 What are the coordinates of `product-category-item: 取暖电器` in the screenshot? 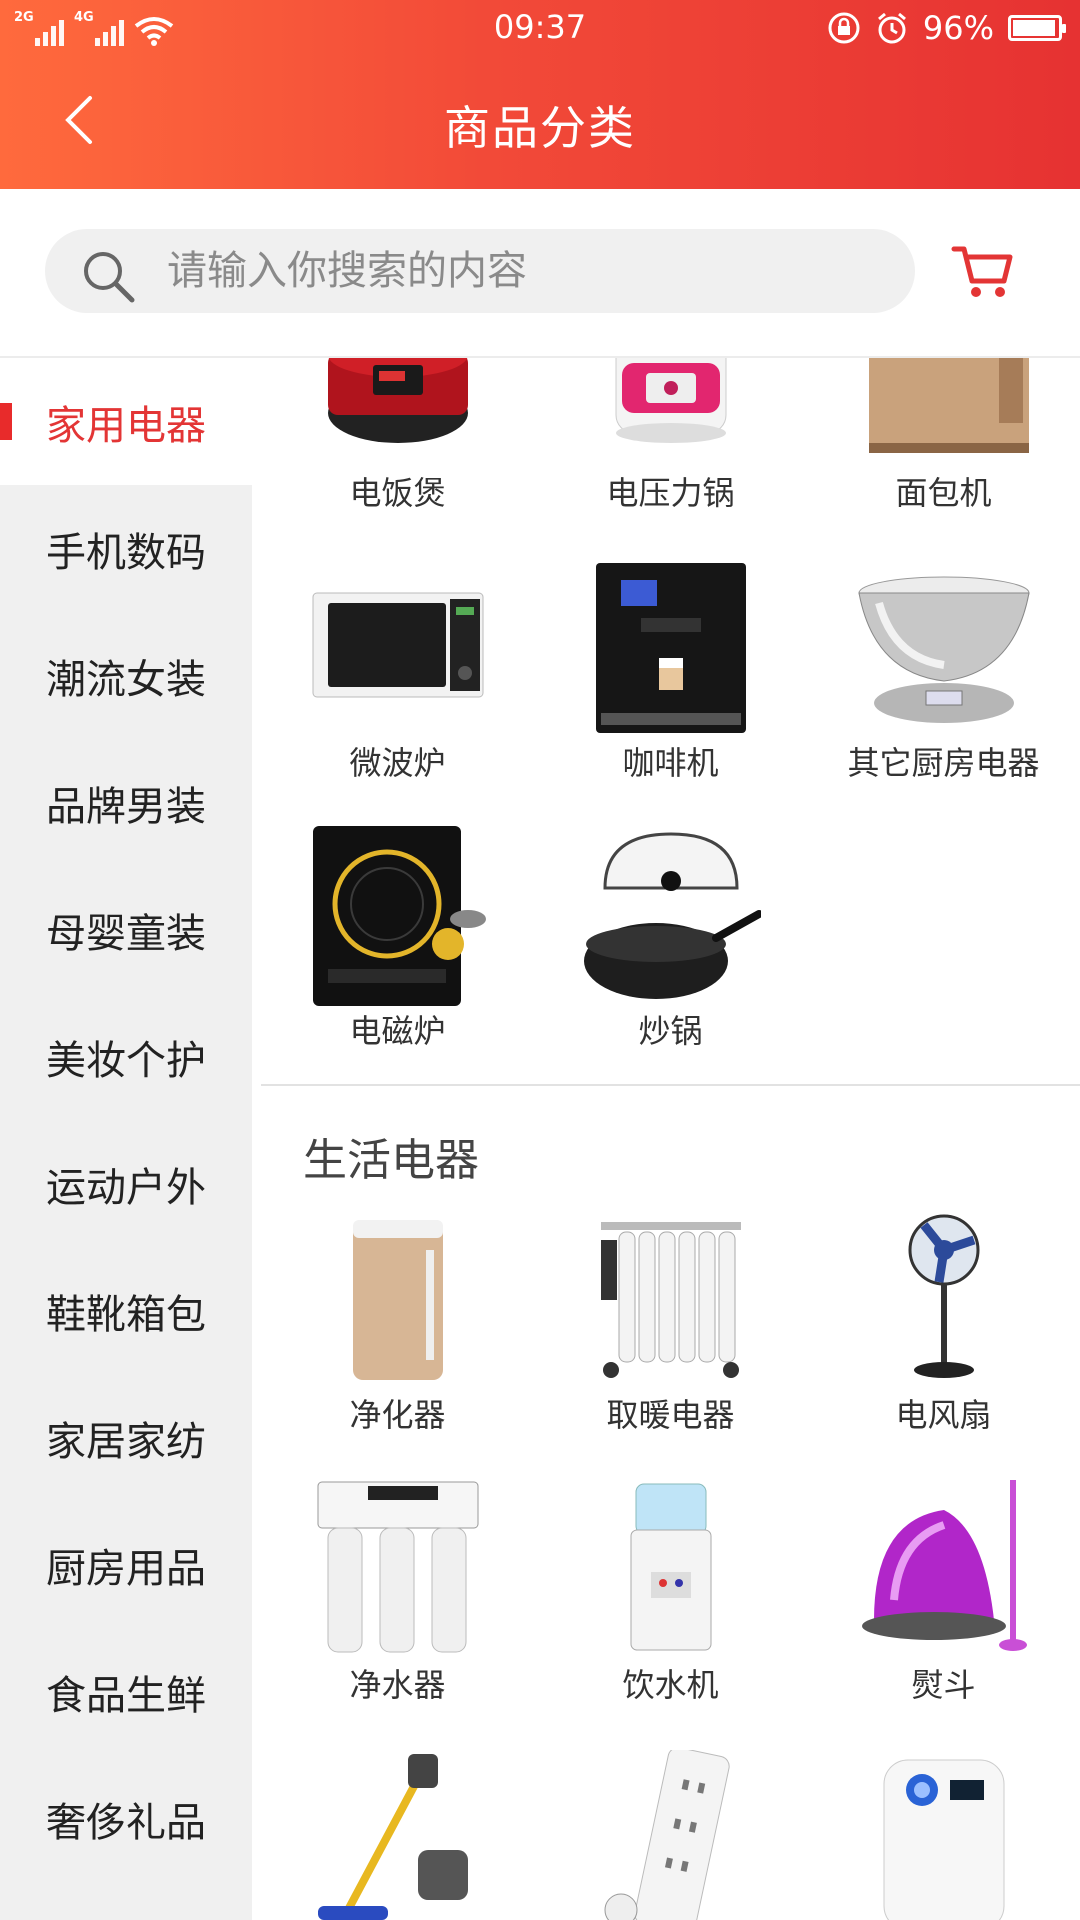 It's located at (670, 1323).